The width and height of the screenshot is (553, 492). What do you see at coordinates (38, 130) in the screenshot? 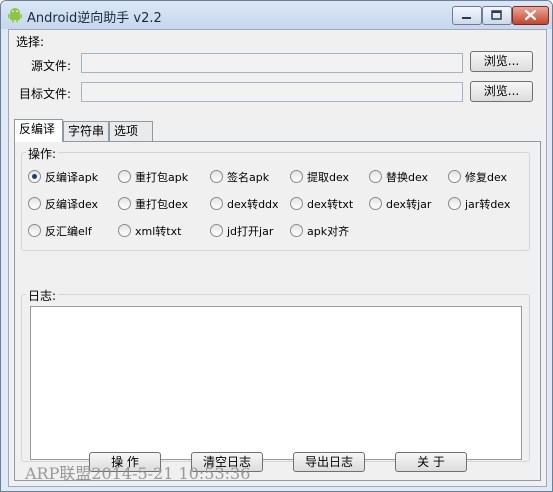
I see `tab-decompile: 反编译` at bounding box center [38, 130].